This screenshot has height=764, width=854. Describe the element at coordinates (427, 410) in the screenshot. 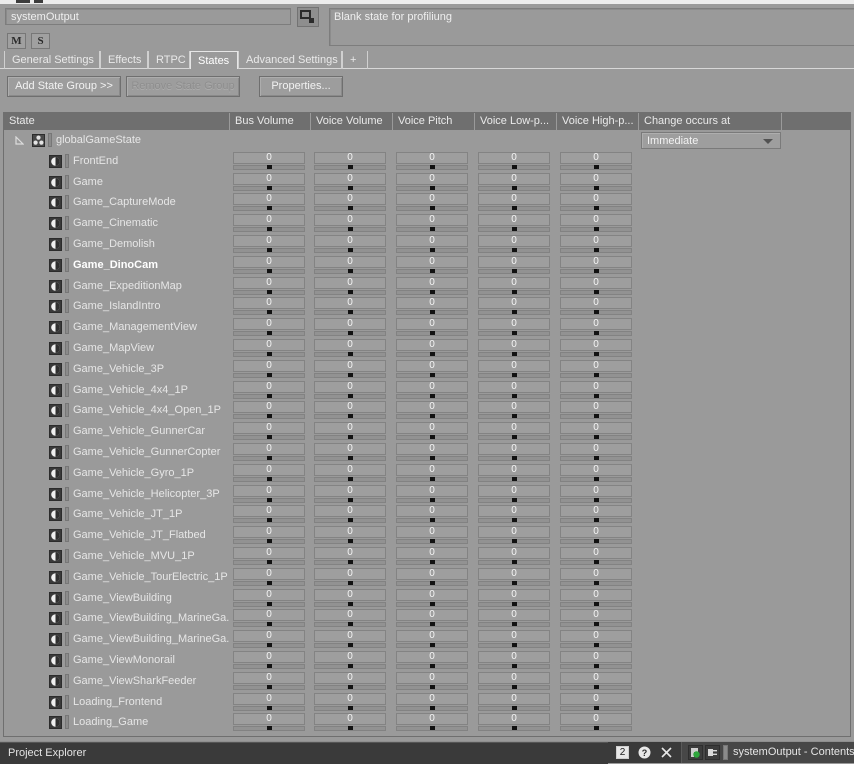

I see `state-row: Game_Vehicle_4x4_Open_1P 0 0 0 0 0` at that location.